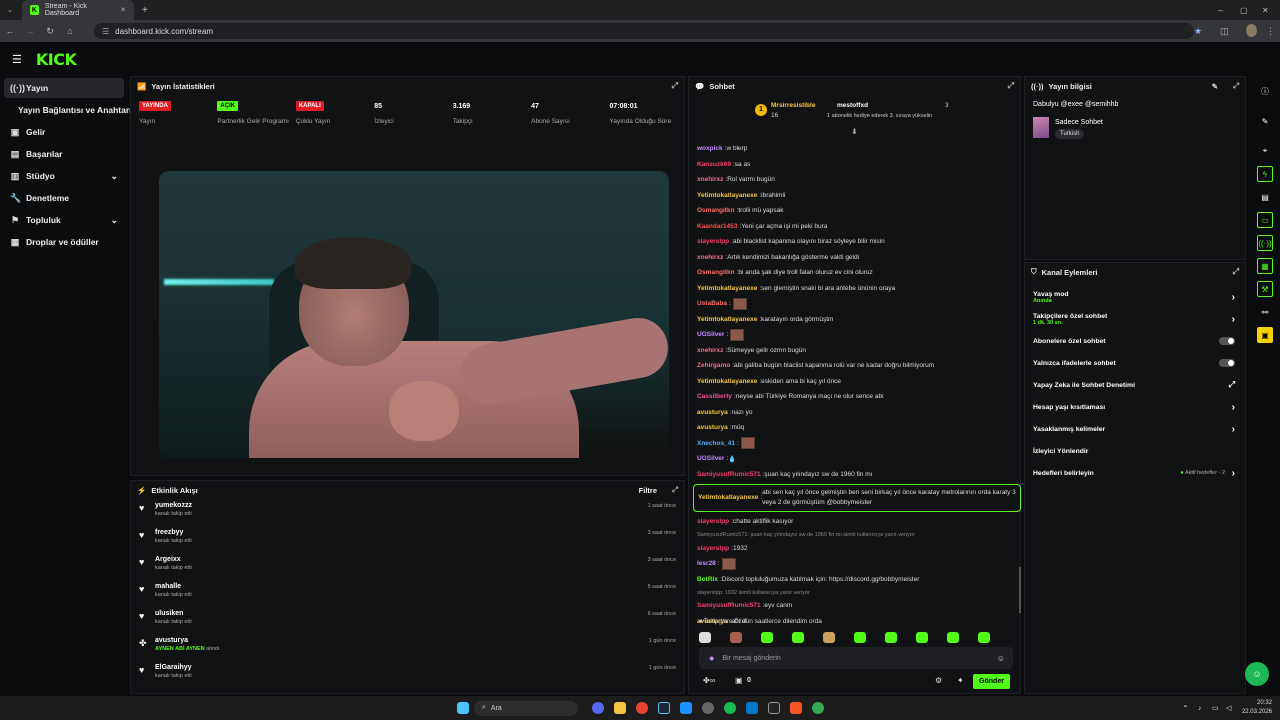 Image resolution: width=1280 pixels, height=720 pixels. What do you see at coordinates (716, 443) in the screenshot?
I see `chat-username: Xnechos_41` at bounding box center [716, 443].